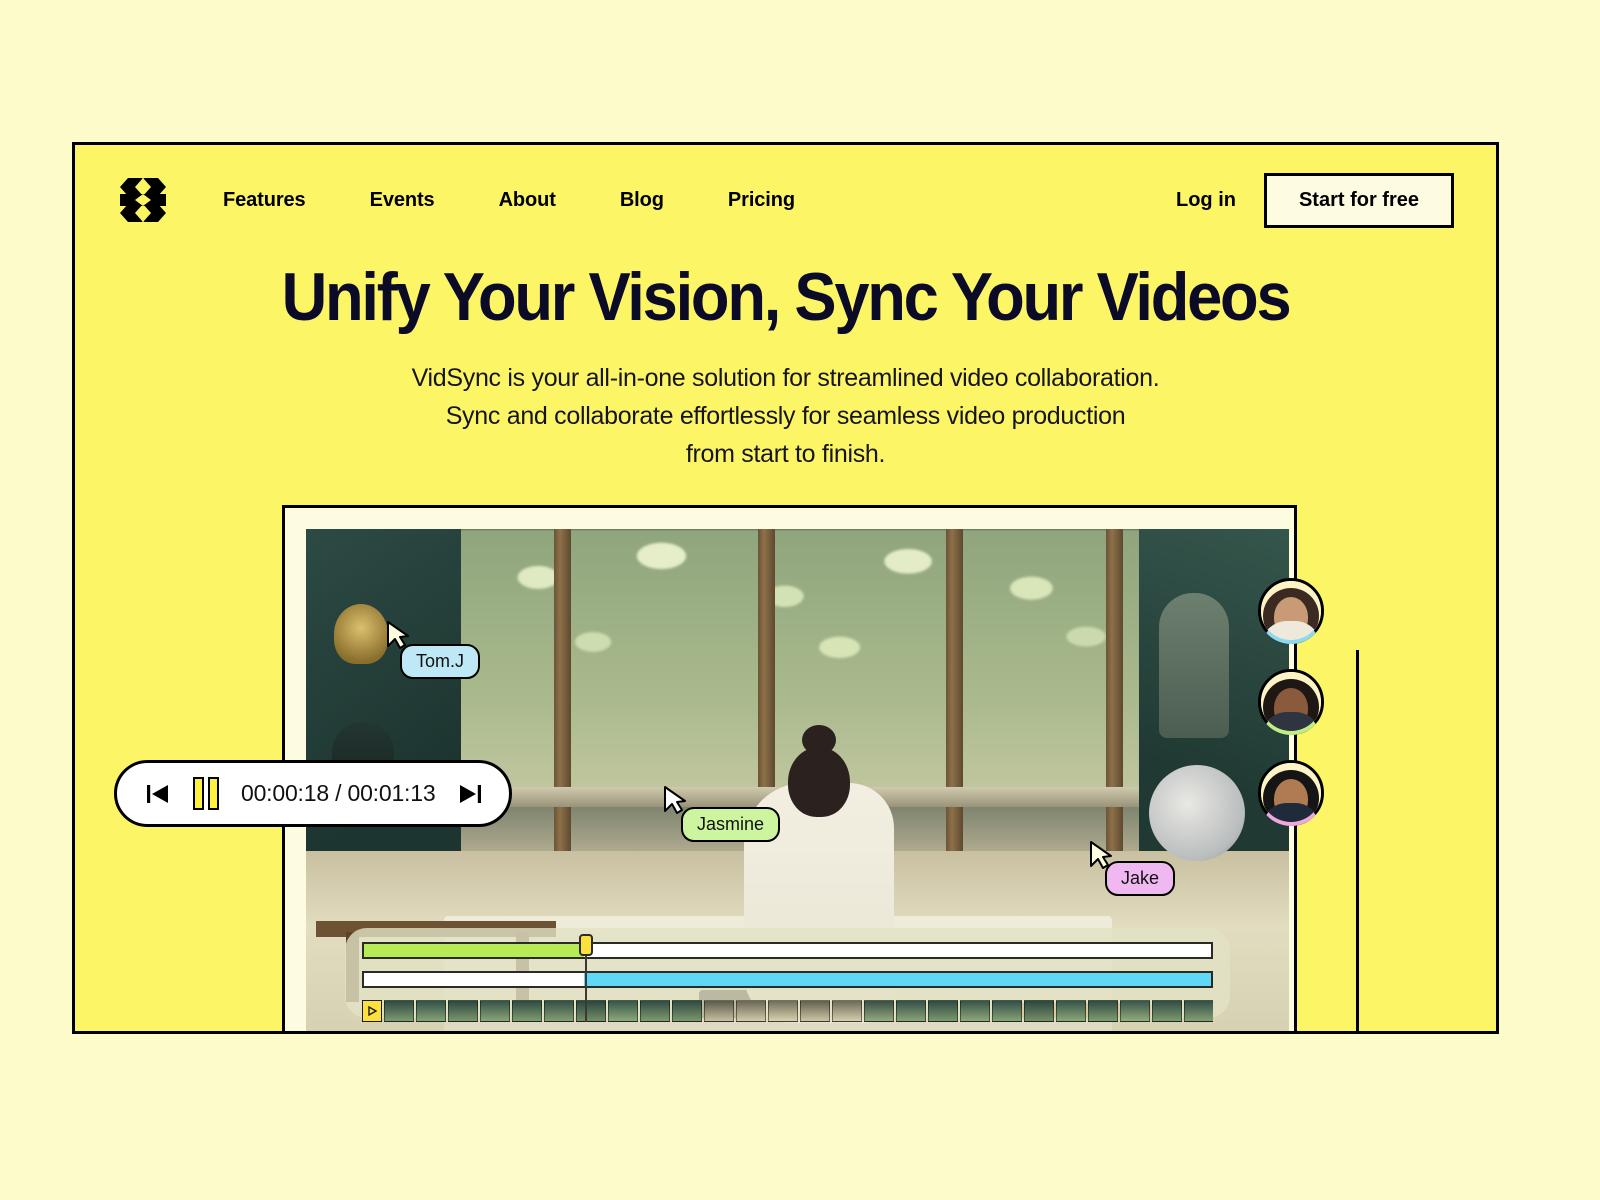 The image size is (1600, 1200). Describe the element at coordinates (731, 824) in the screenshot. I see `cursor-label-jasmine: Jasmine` at that location.